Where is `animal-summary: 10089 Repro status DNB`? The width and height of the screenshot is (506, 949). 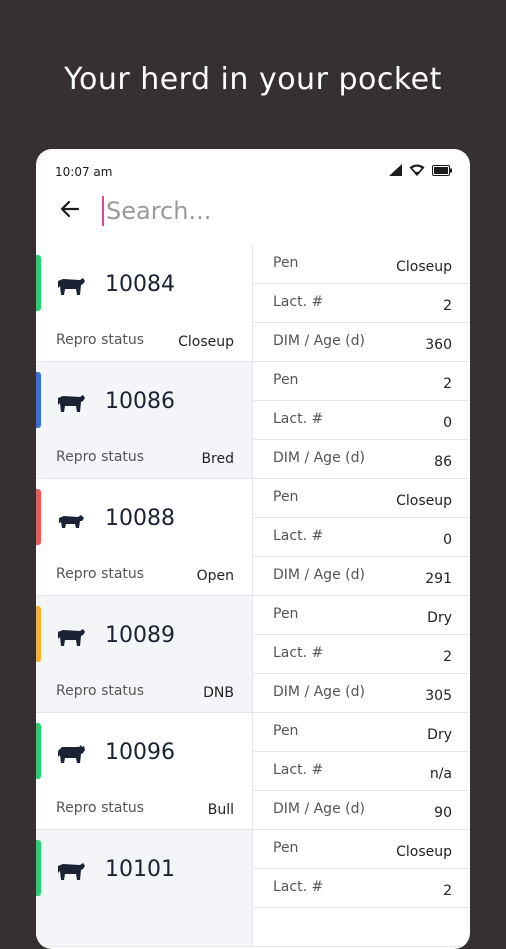 animal-summary: 10089 Repro status DNB is located at coordinates (144, 654).